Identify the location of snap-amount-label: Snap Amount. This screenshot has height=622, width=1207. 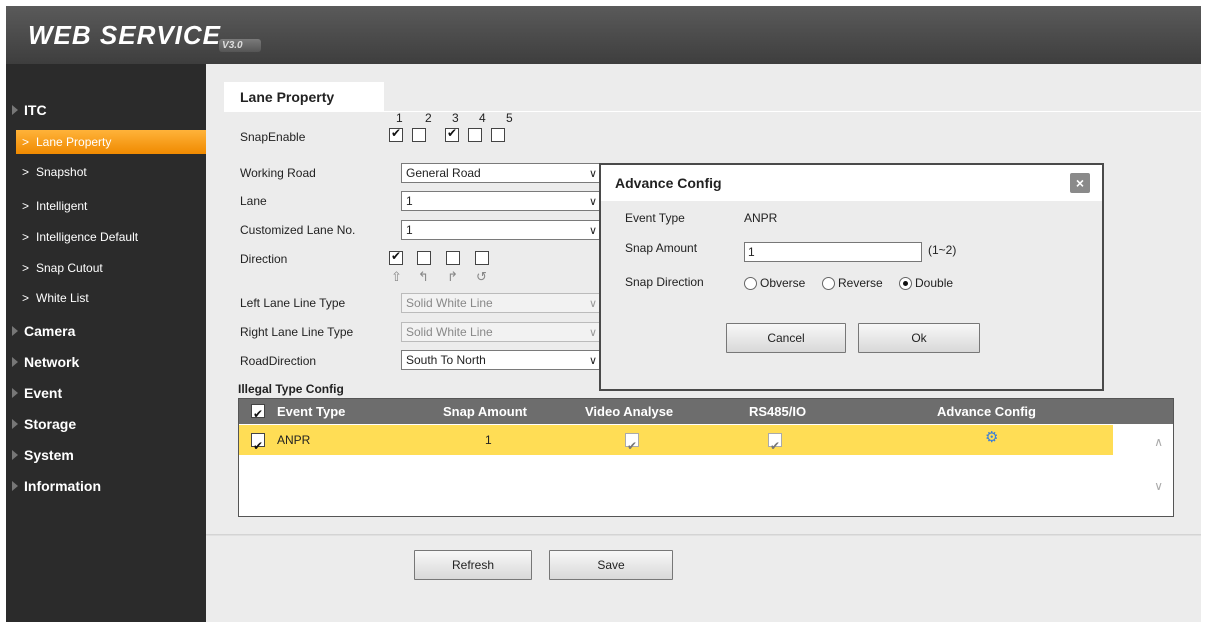
(661, 248).